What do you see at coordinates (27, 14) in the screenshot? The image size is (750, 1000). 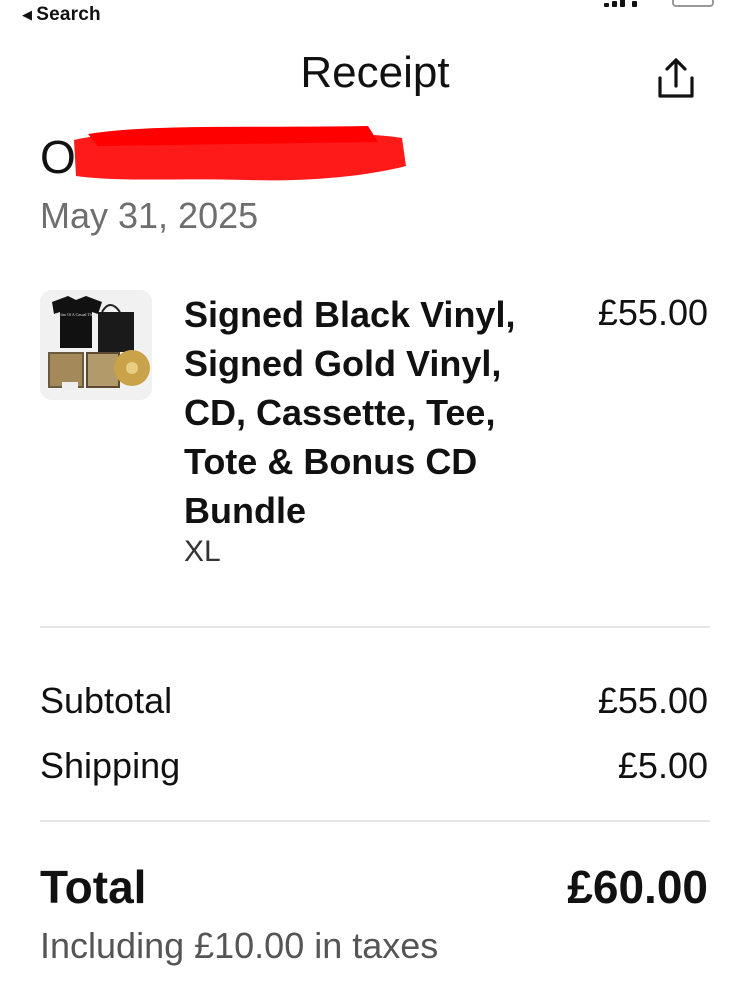 I see `triangle-left-icon: ◀` at bounding box center [27, 14].